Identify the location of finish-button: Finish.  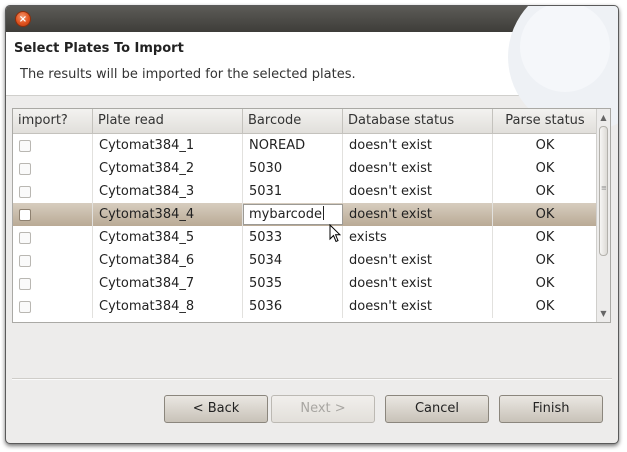
(551, 409).